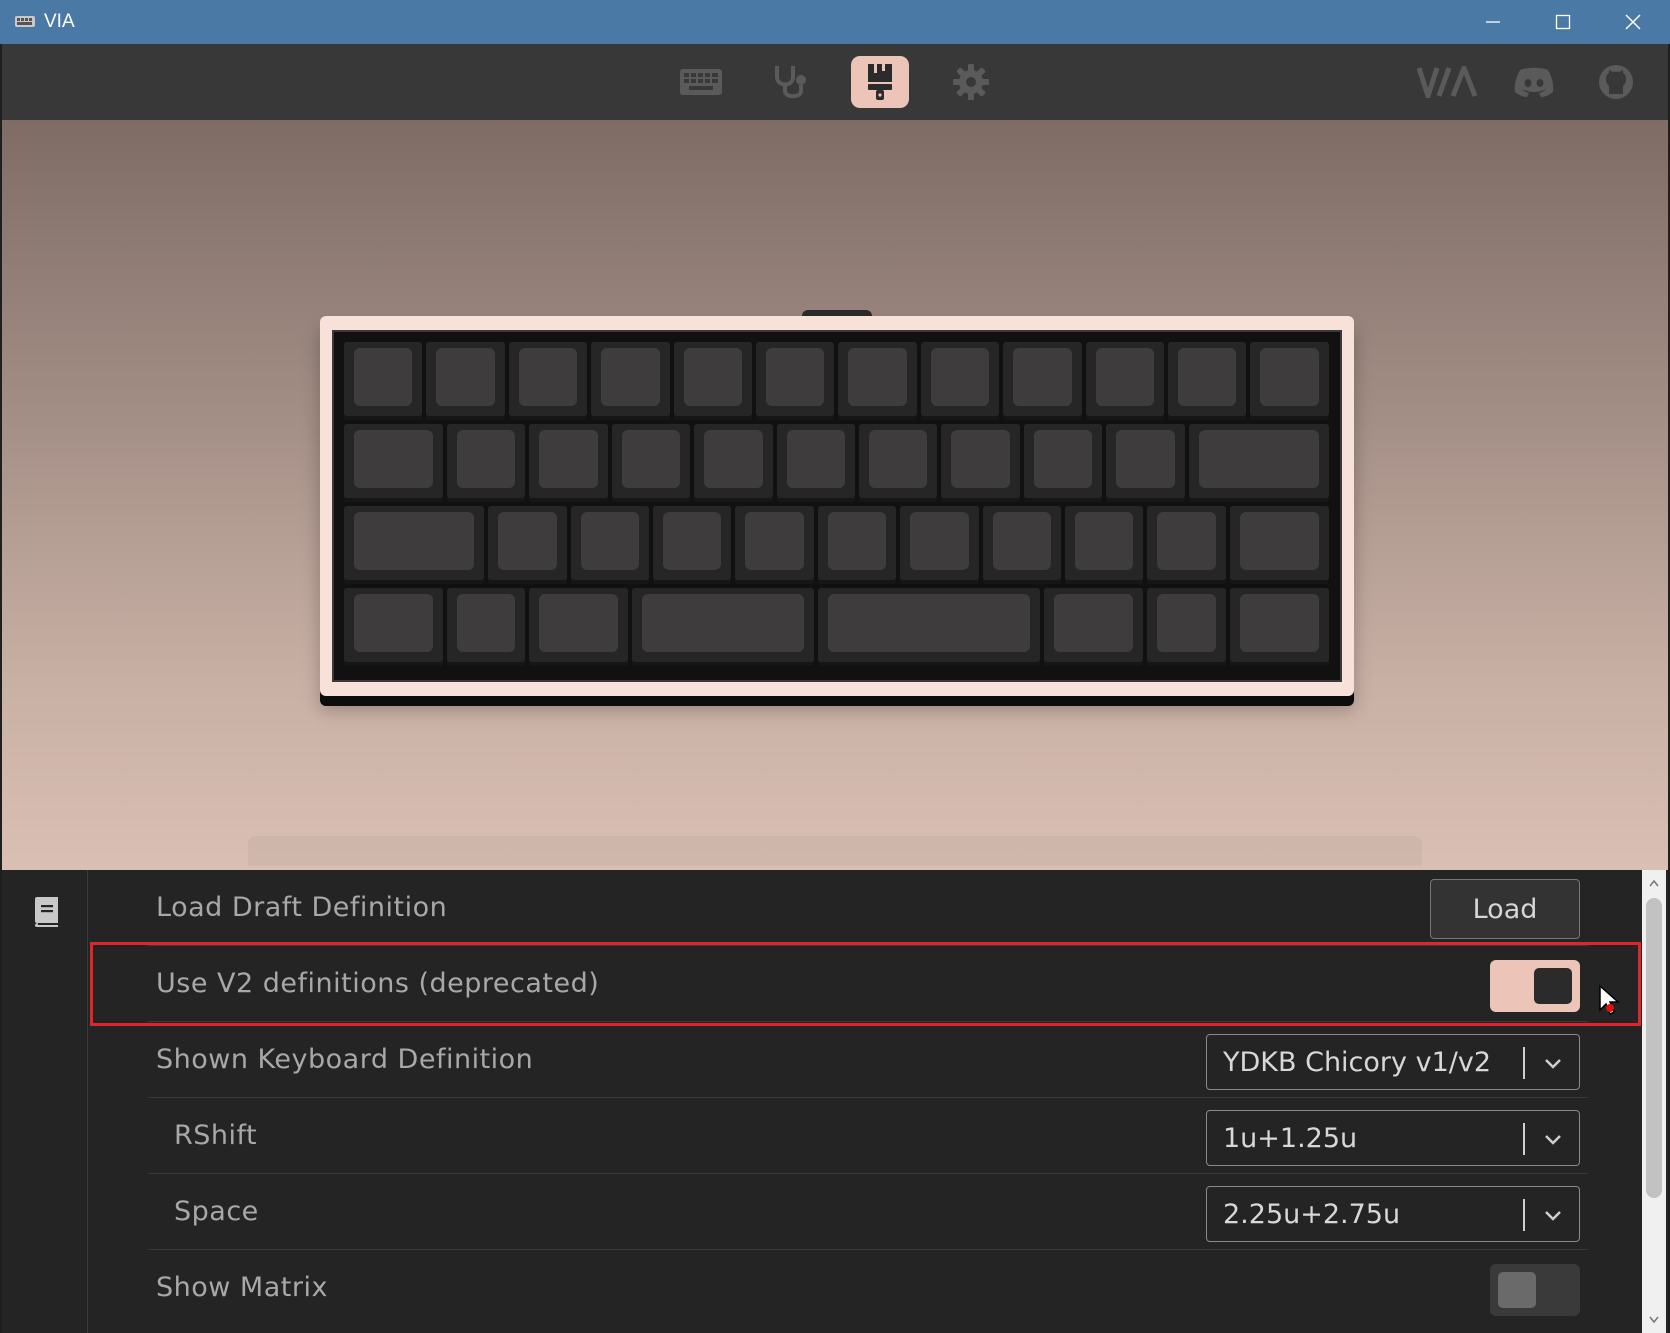 Image resolution: width=1670 pixels, height=1333 pixels. Describe the element at coordinates (1393, 1138) in the screenshot. I see `rshift-select: 1u+1.25u` at that location.